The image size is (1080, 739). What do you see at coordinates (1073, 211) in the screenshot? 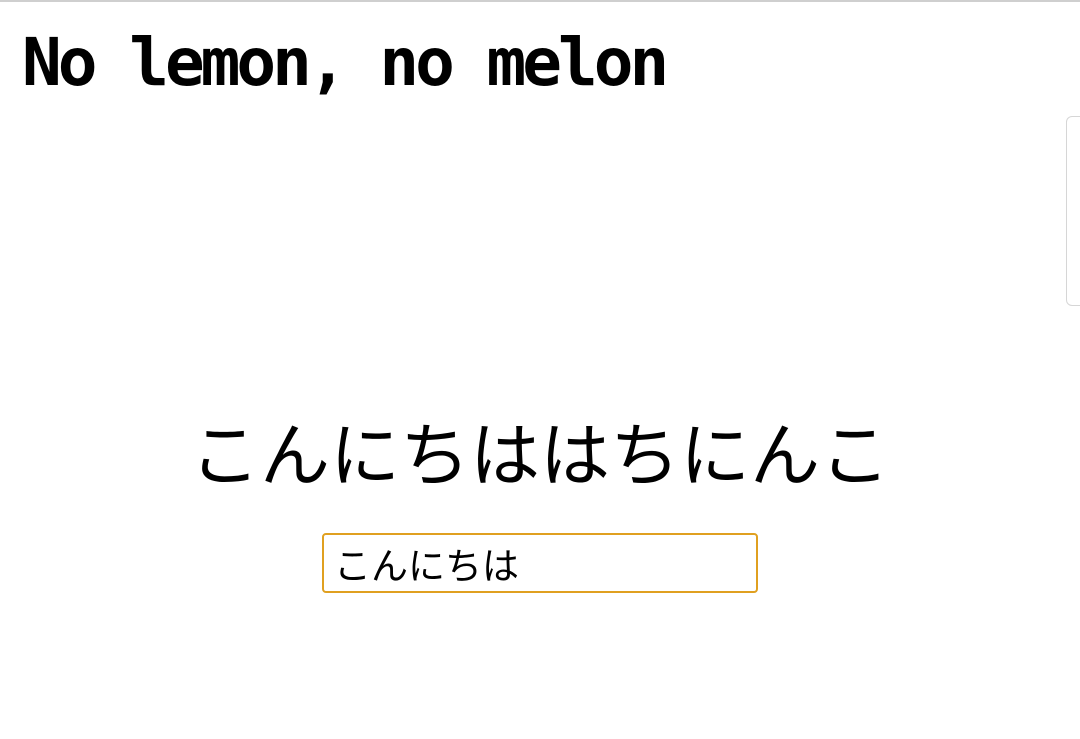
I see `side-panel-handle` at bounding box center [1073, 211].